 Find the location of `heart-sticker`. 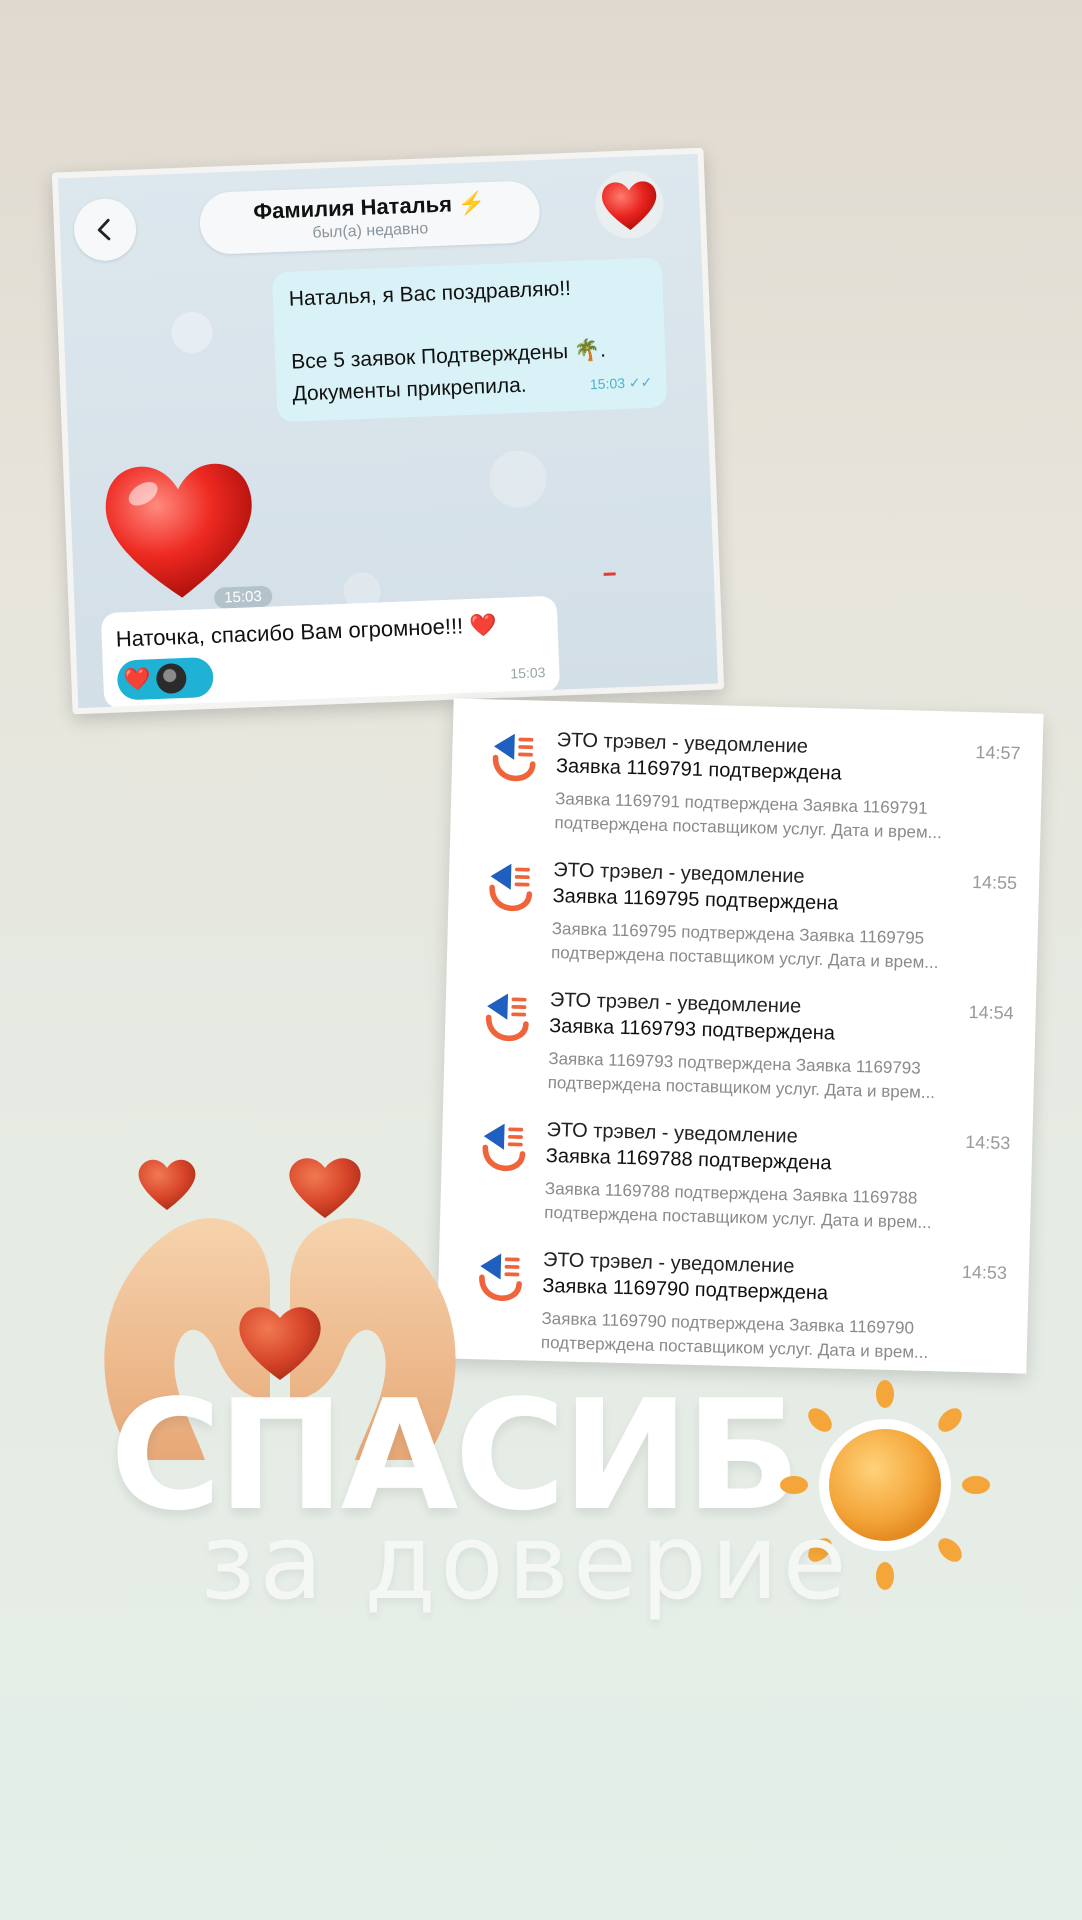

heart-sticker is located at coordinates (180, 529).